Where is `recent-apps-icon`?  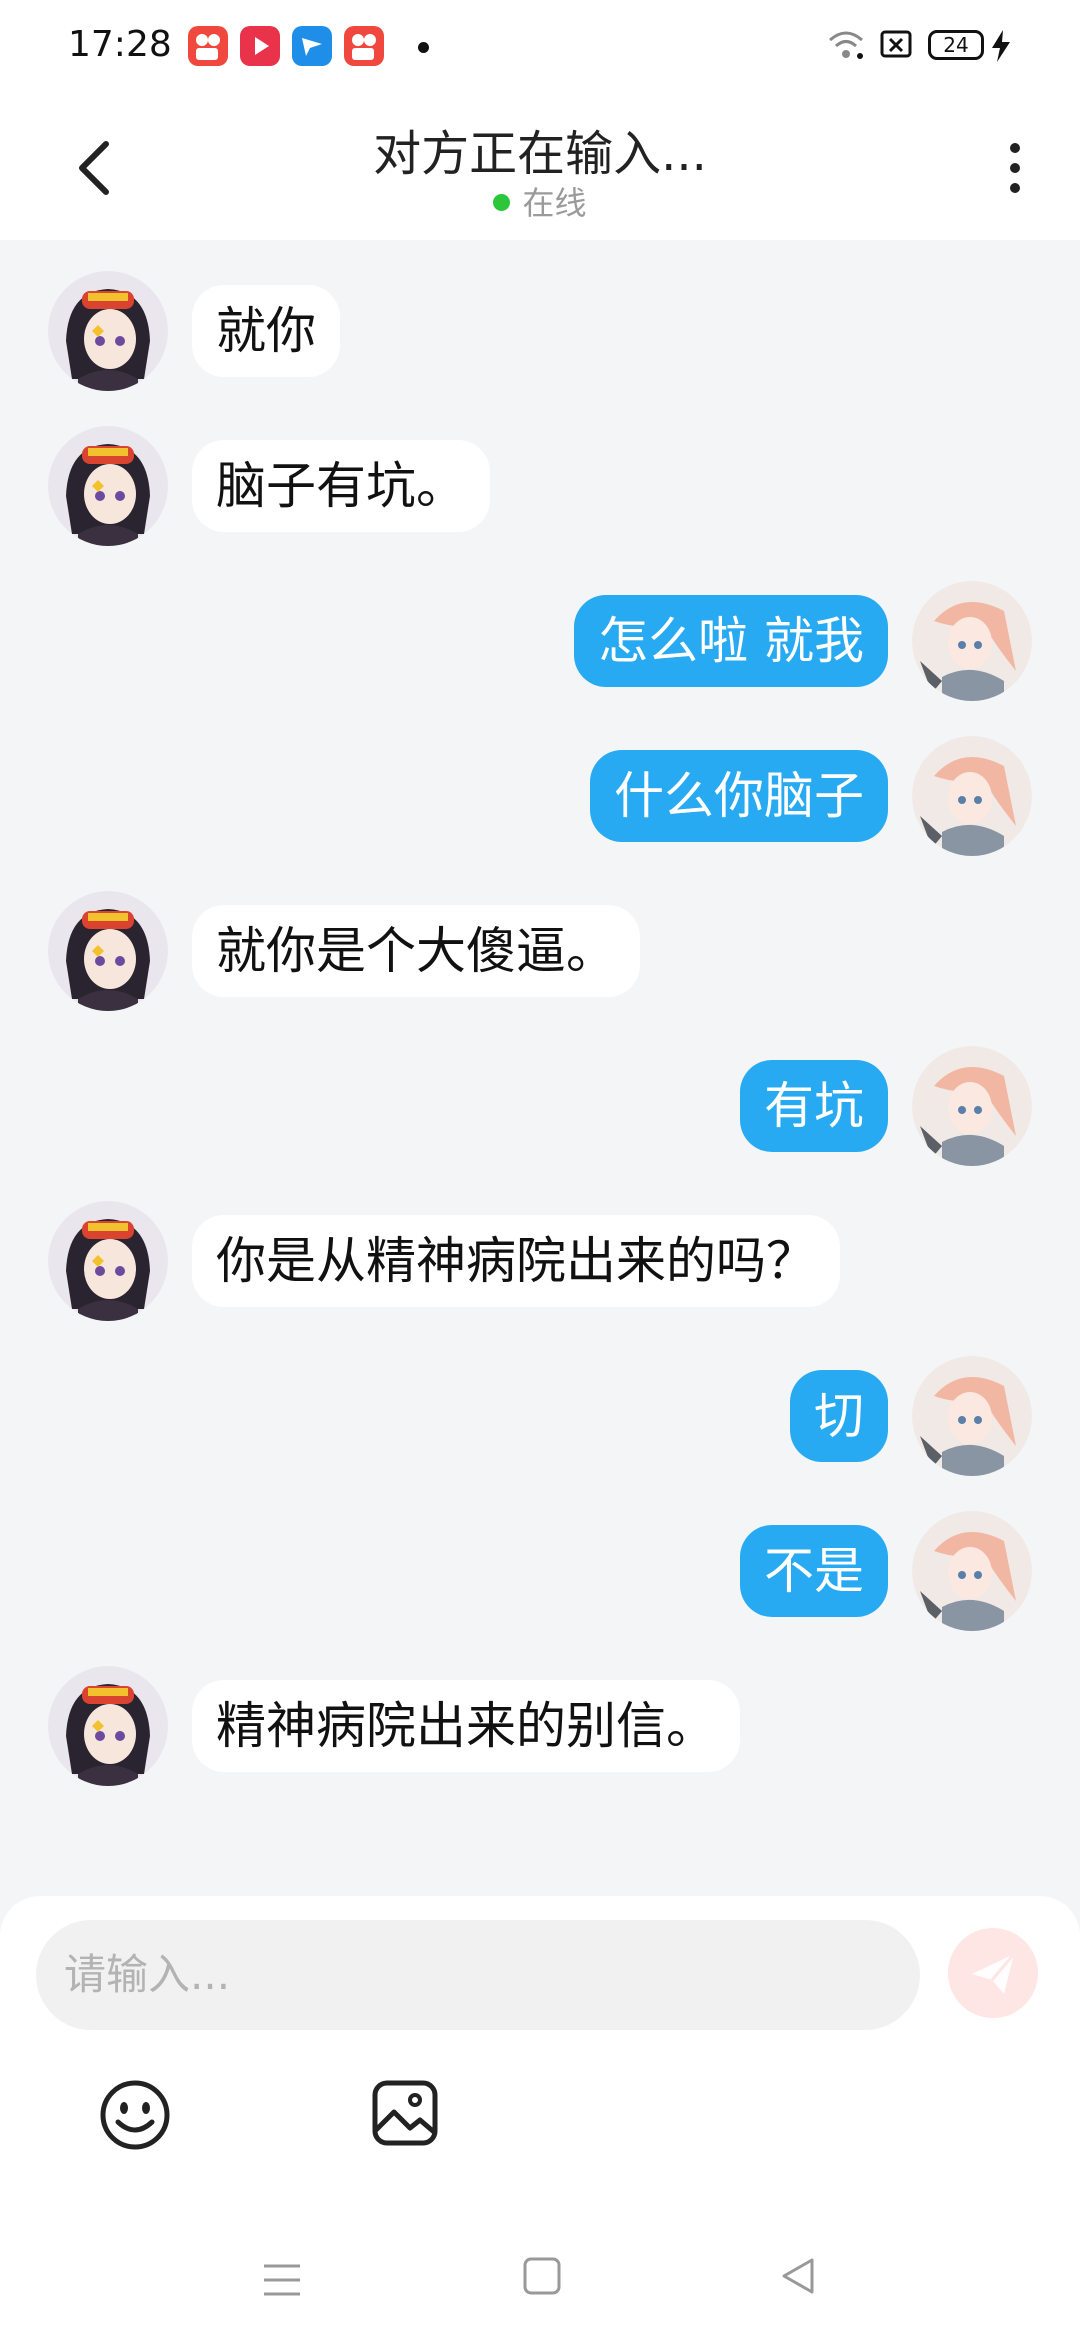
recent-apps-icon is located at coordinates (282, 2280).